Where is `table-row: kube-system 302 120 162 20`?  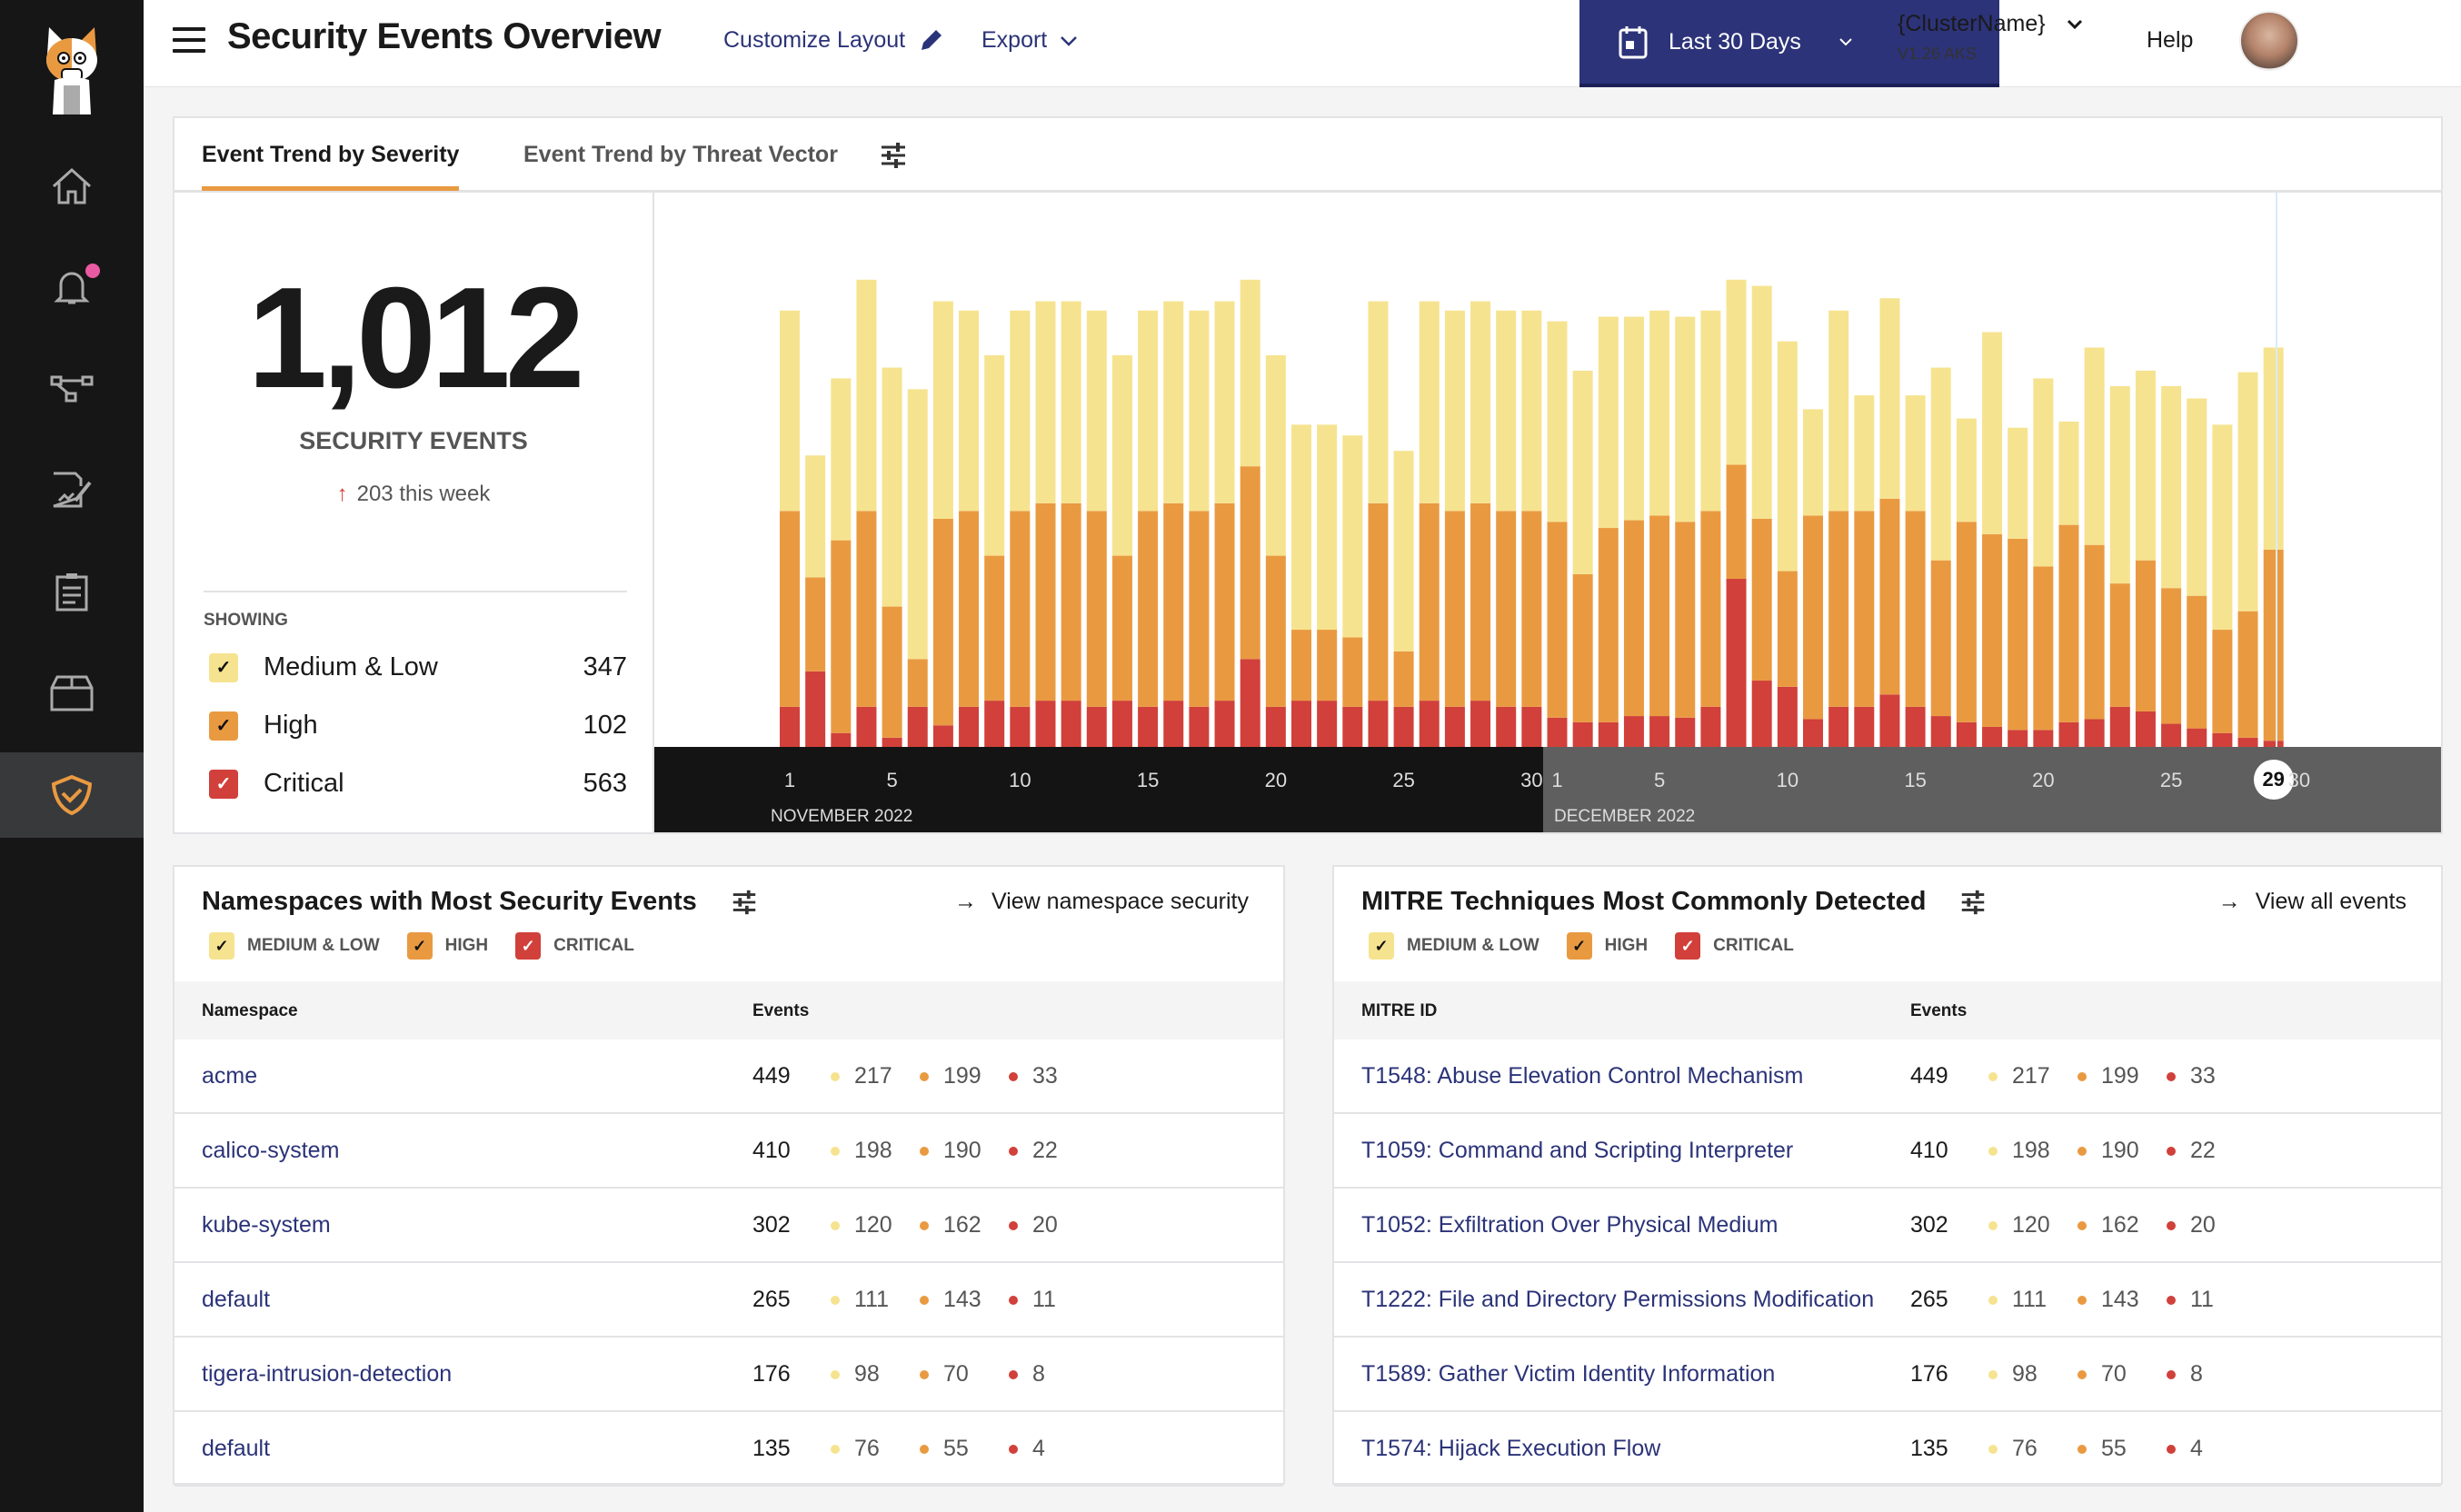 table-row: kube-system 302 120 162 20 is located at coordinates (728, 1226).